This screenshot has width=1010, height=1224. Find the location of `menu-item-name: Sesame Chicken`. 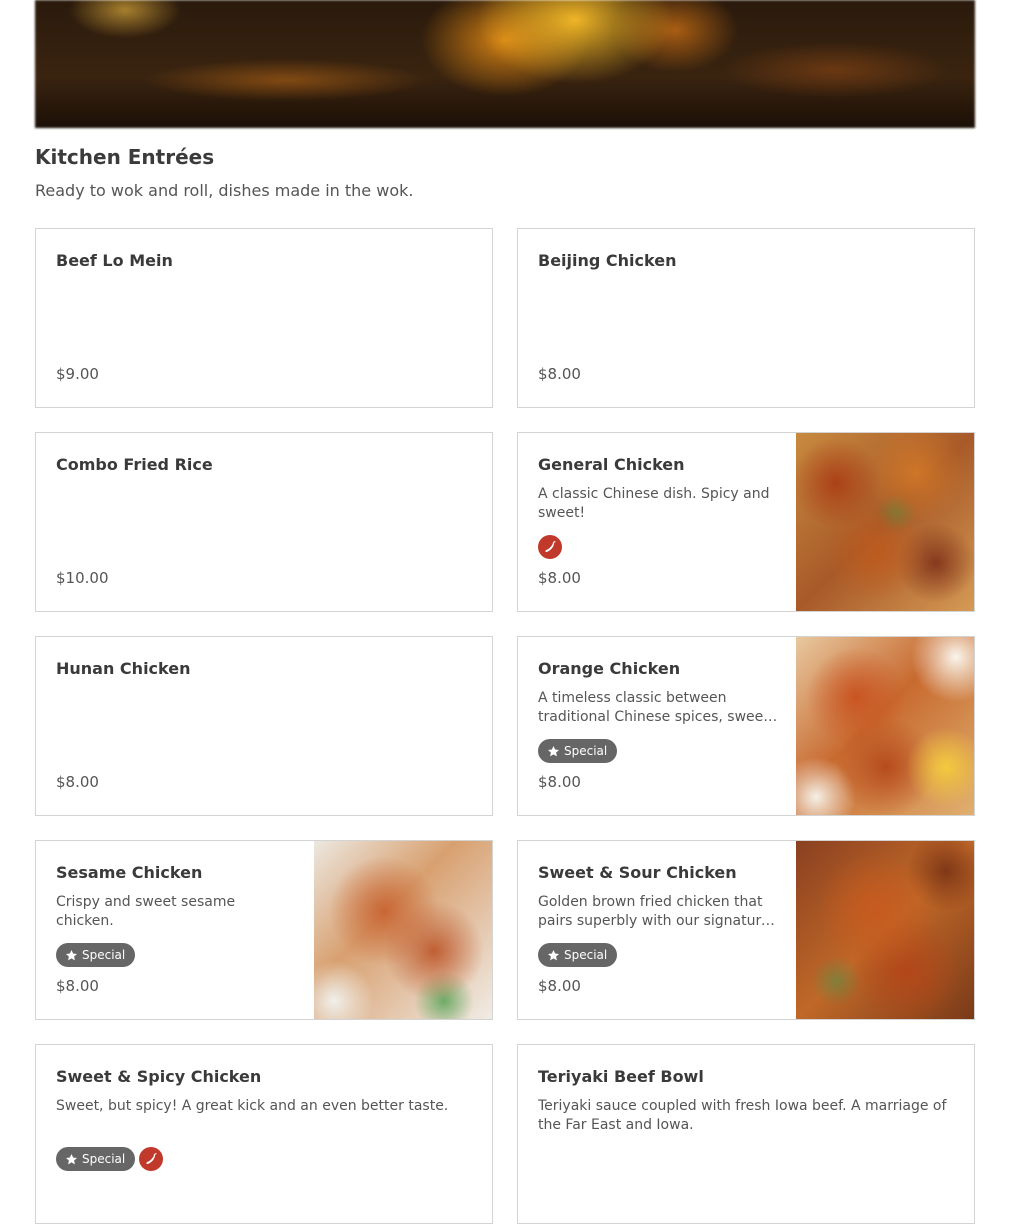

menu-item-name: Sesame Chicken is located at coordinates (129, 872).